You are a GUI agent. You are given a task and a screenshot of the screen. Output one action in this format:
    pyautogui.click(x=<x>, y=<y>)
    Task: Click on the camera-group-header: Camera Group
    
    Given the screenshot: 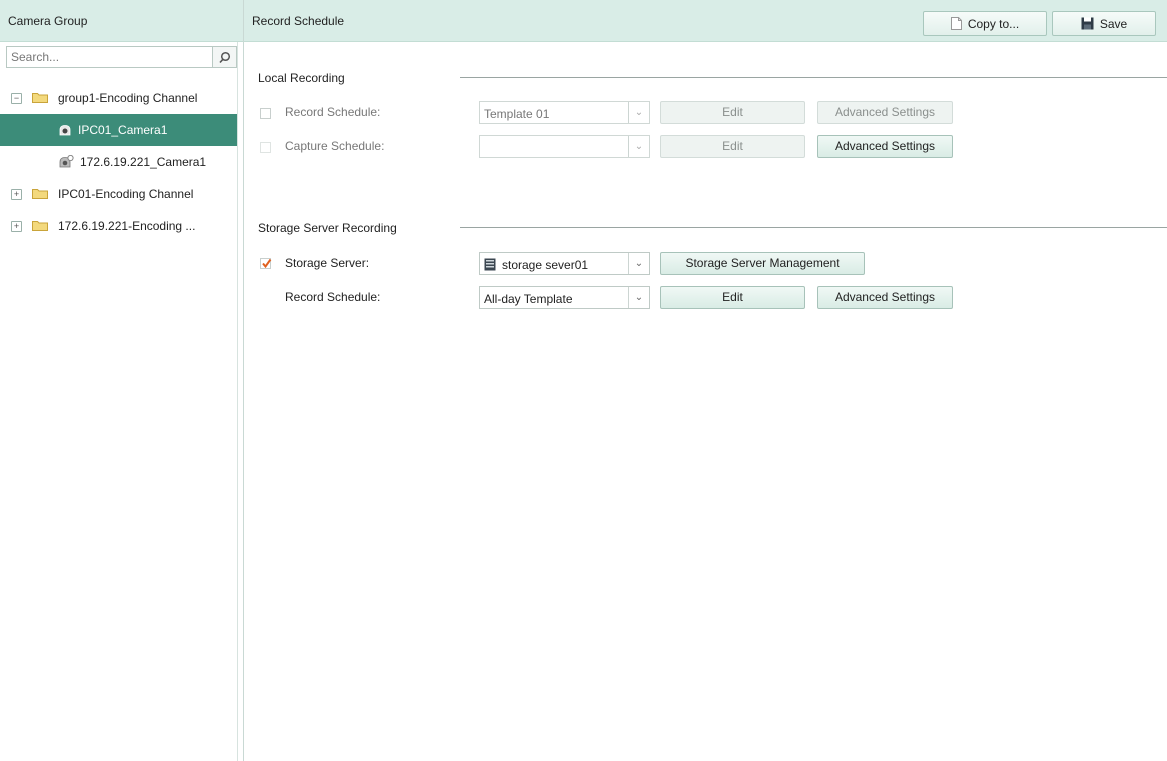 What is the action you would take?
    pyautogui.click(x=121, y=21)
    